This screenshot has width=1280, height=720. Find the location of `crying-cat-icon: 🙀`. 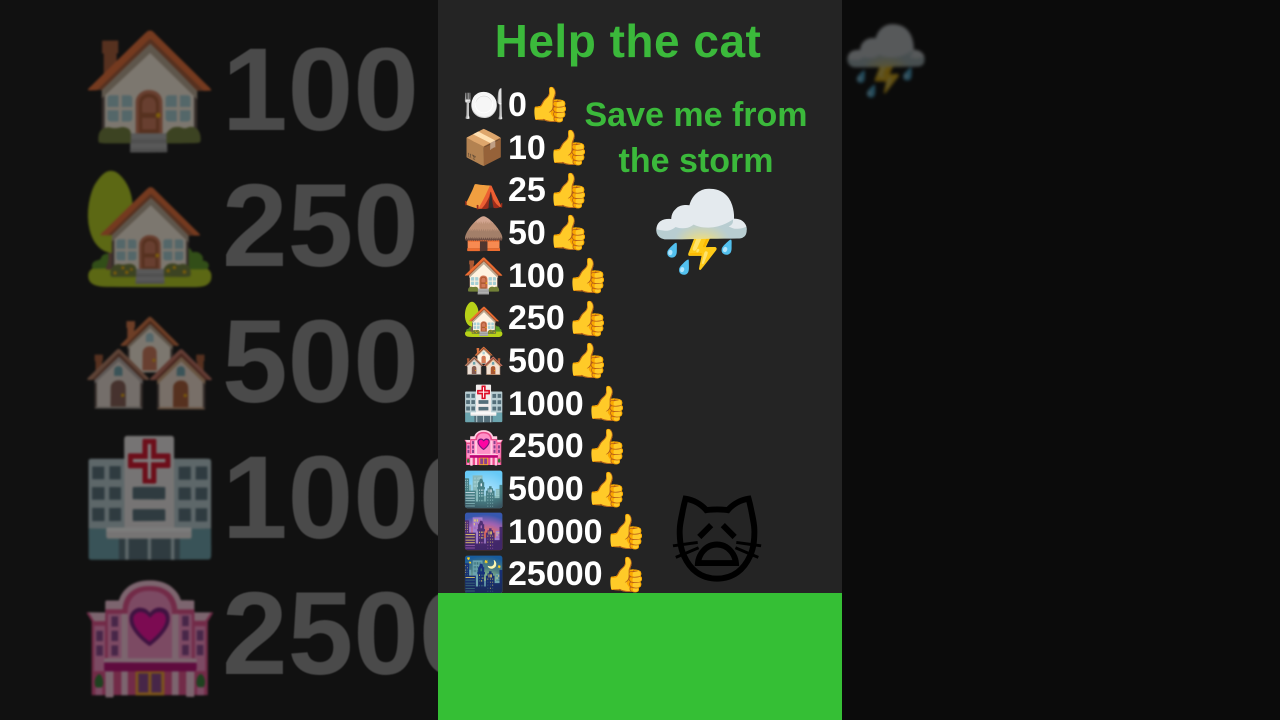

crying-cat-icon: 🙀 is located at coordinates (717, 544).